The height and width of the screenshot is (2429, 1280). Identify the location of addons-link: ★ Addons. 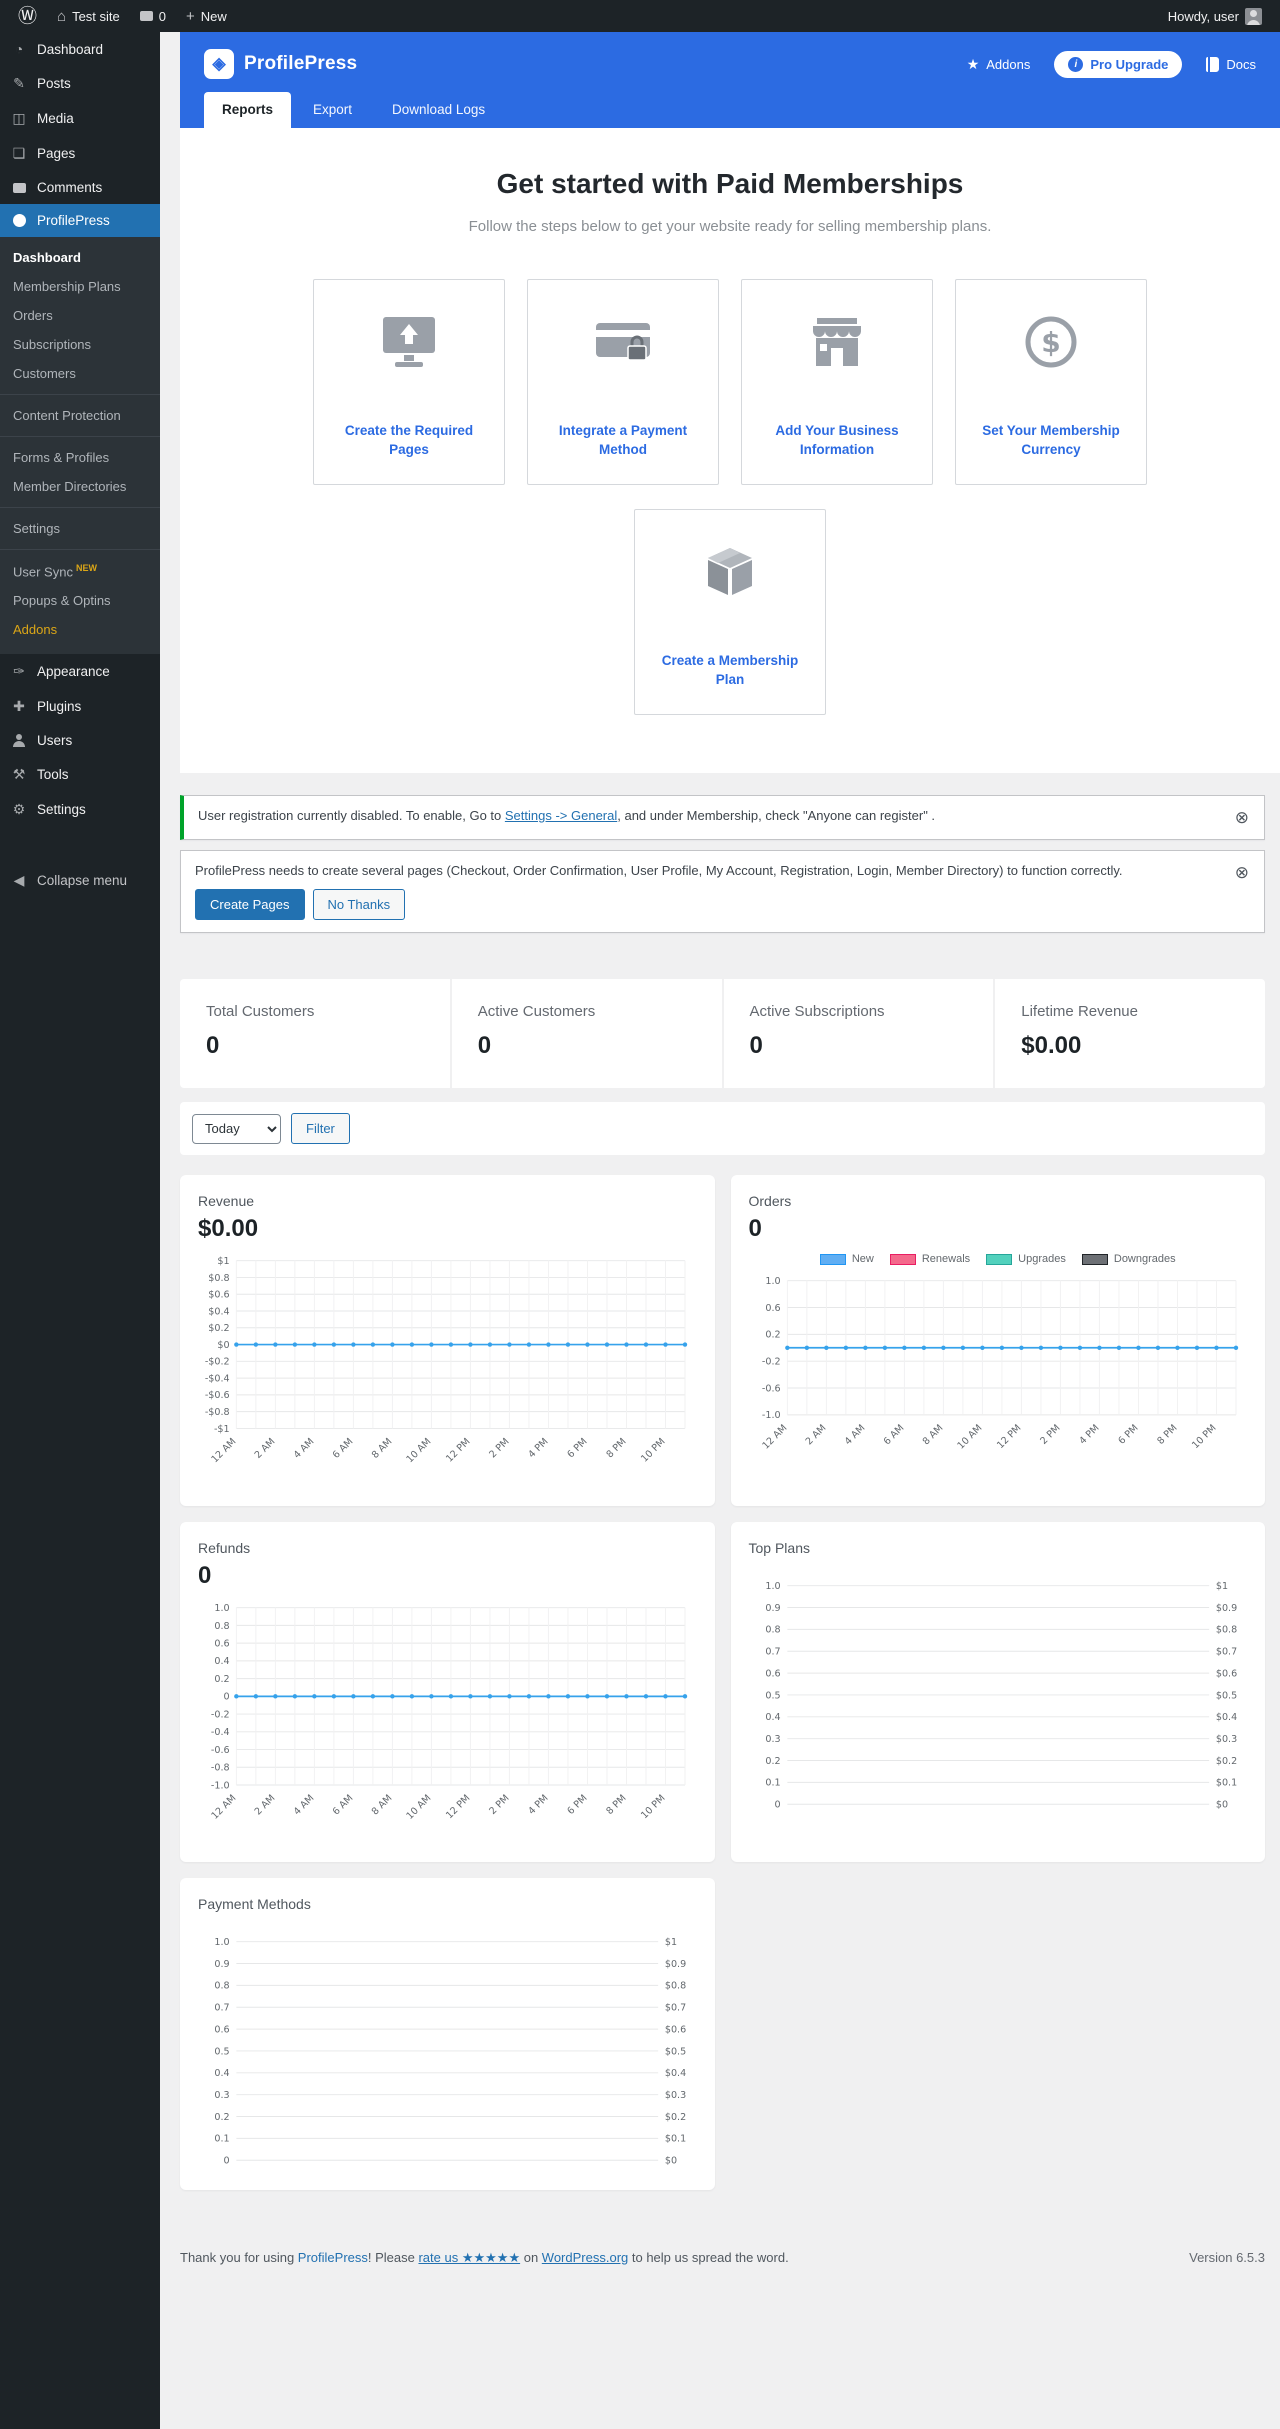
(999, 64).